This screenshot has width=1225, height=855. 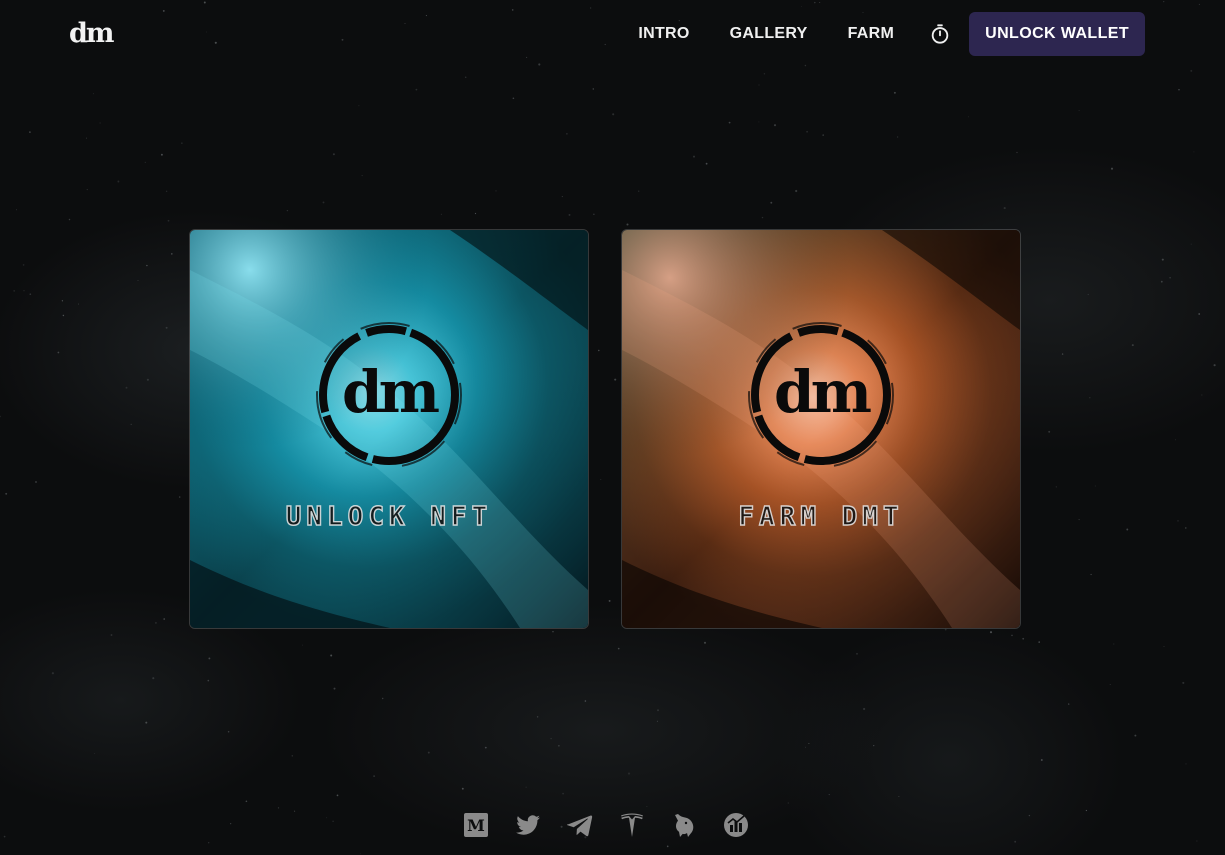 I want to click on social-links: M, so click(x=606, y=825).